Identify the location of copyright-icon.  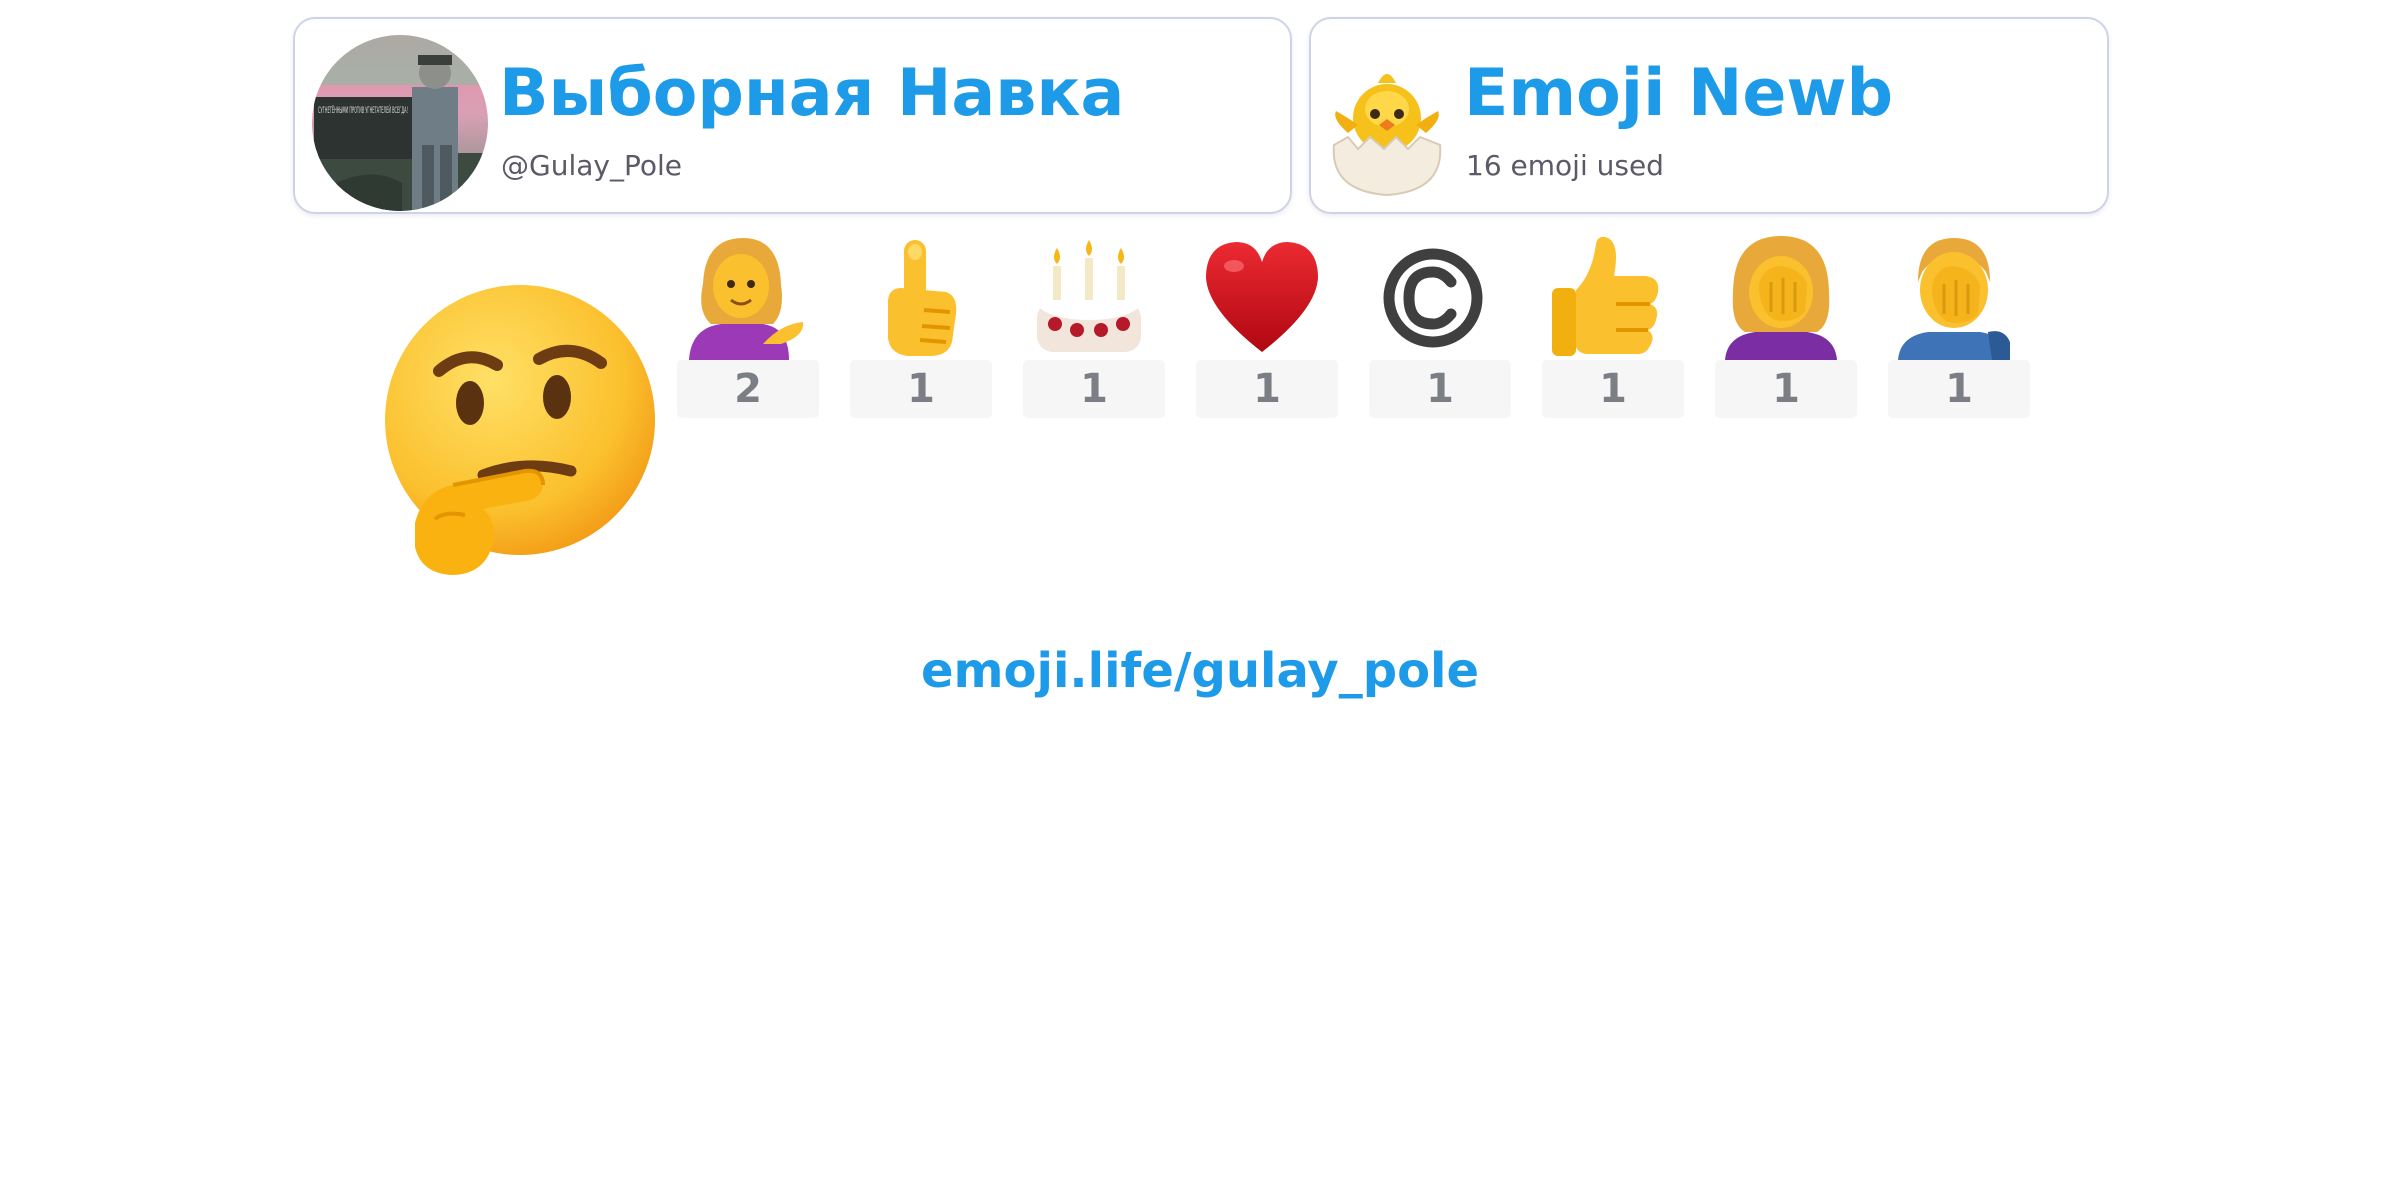
(1435, 296).